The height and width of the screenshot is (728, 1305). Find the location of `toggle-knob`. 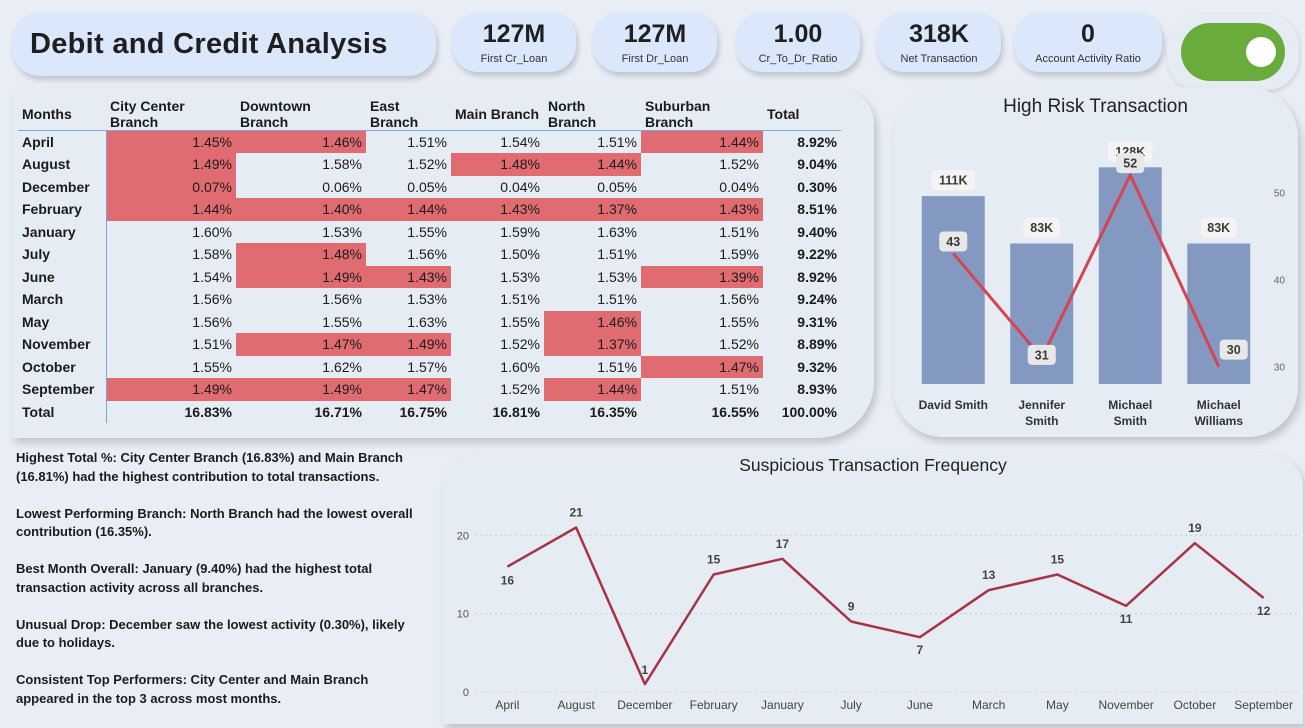

toggle-knob is located at coordinates (1261, 52).